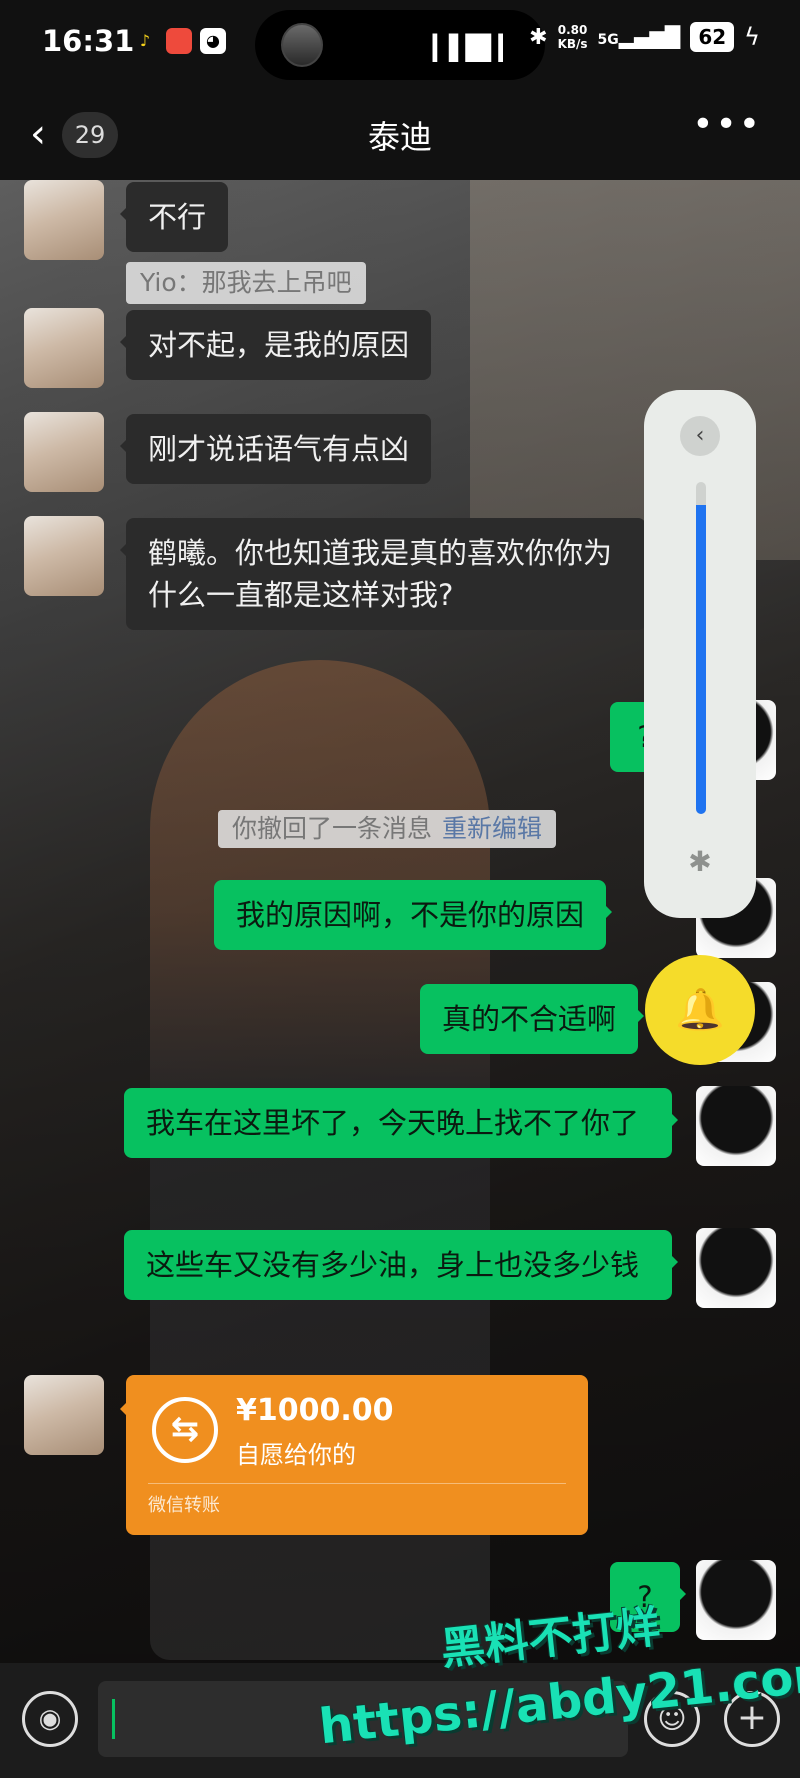 The image size is (800, 1778). Describe the element at coordinates (296, 1455) in the screenshot. I see `transfer-note: 自愿给你的` at that location.